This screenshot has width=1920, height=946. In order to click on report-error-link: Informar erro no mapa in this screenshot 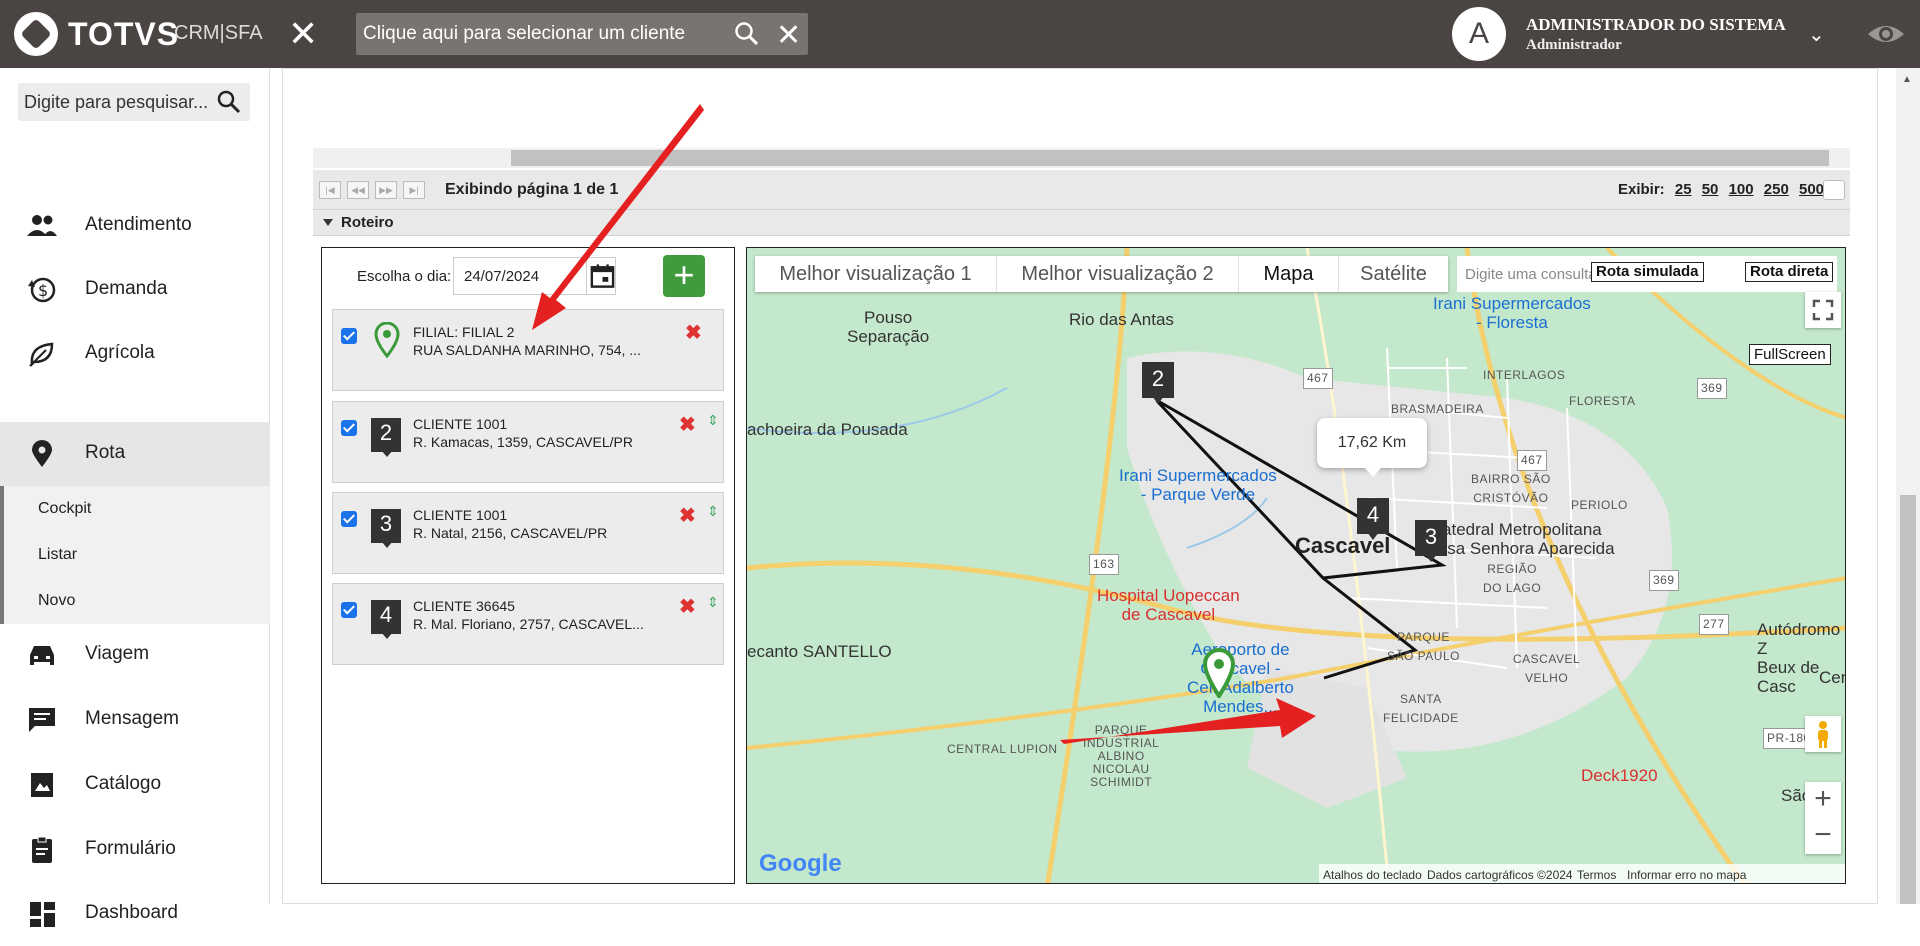, I will do `click(1686, 875)`.